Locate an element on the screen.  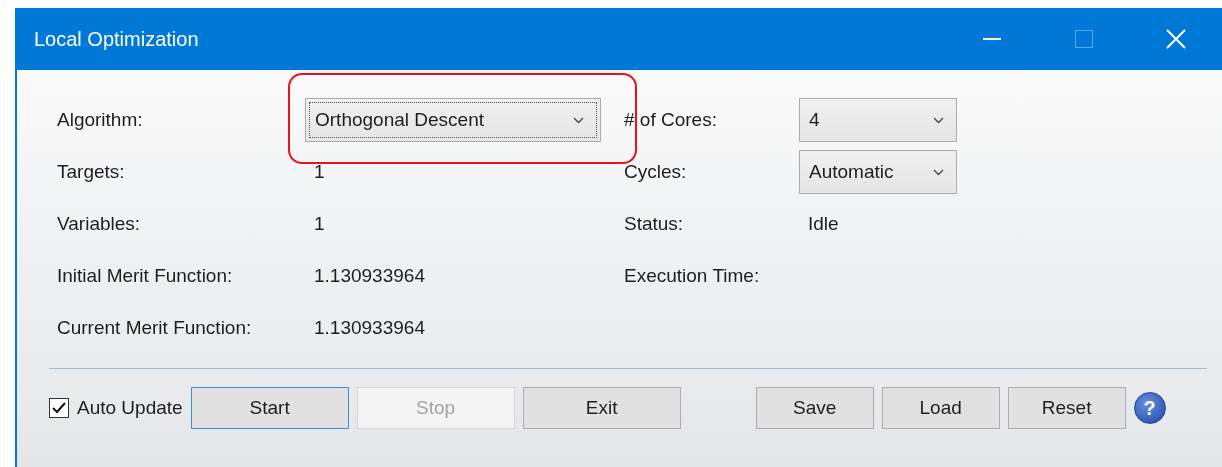
field-label: Targets: is located at coordinates (91, 172).